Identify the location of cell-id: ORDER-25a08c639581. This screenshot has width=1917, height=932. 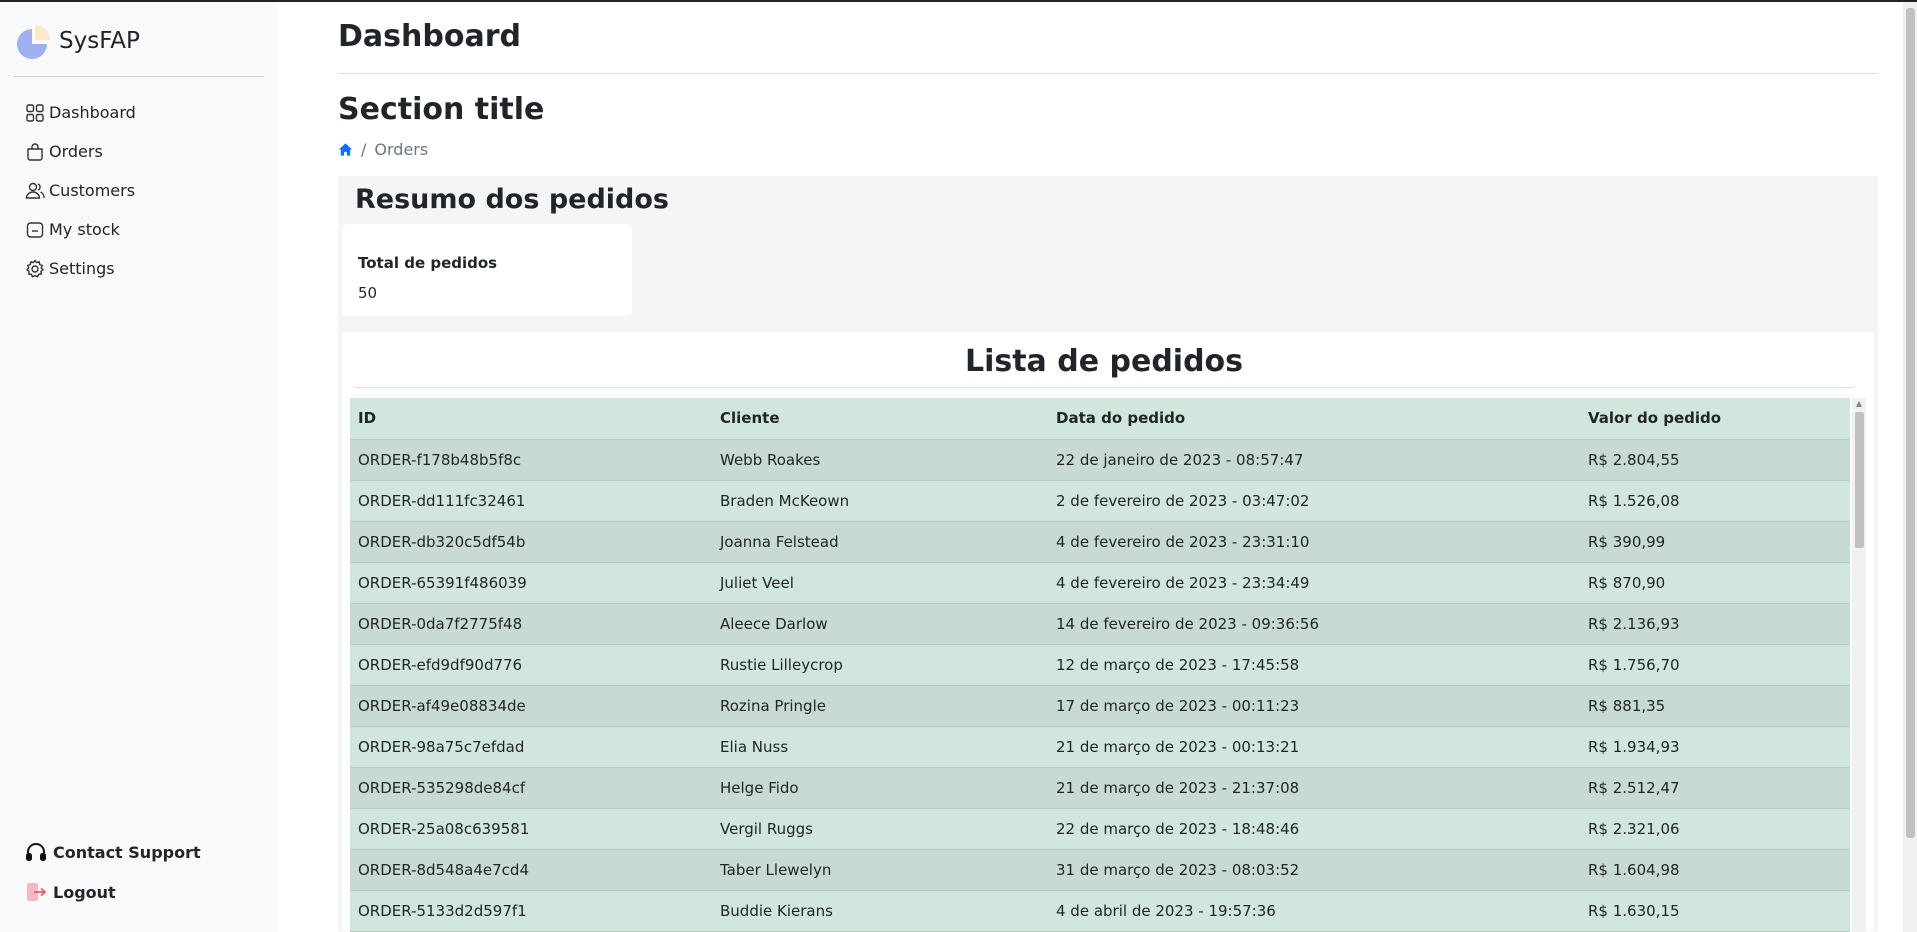
(531, 829).